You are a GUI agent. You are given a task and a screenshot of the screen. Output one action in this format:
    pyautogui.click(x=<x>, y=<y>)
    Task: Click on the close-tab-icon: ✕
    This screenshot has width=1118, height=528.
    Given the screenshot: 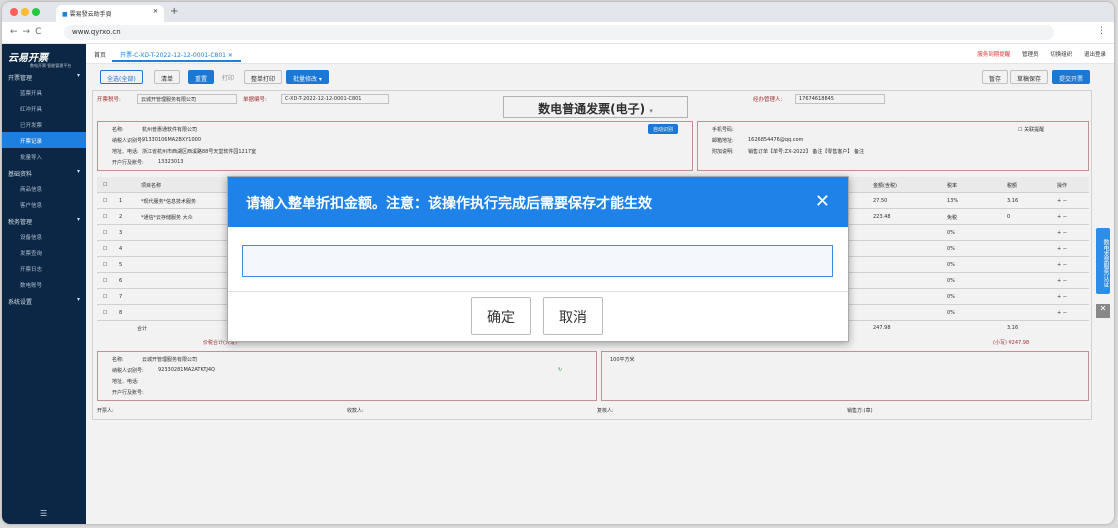 What is the action you would take?
    pyautogui.click(x=155, y=11)
    